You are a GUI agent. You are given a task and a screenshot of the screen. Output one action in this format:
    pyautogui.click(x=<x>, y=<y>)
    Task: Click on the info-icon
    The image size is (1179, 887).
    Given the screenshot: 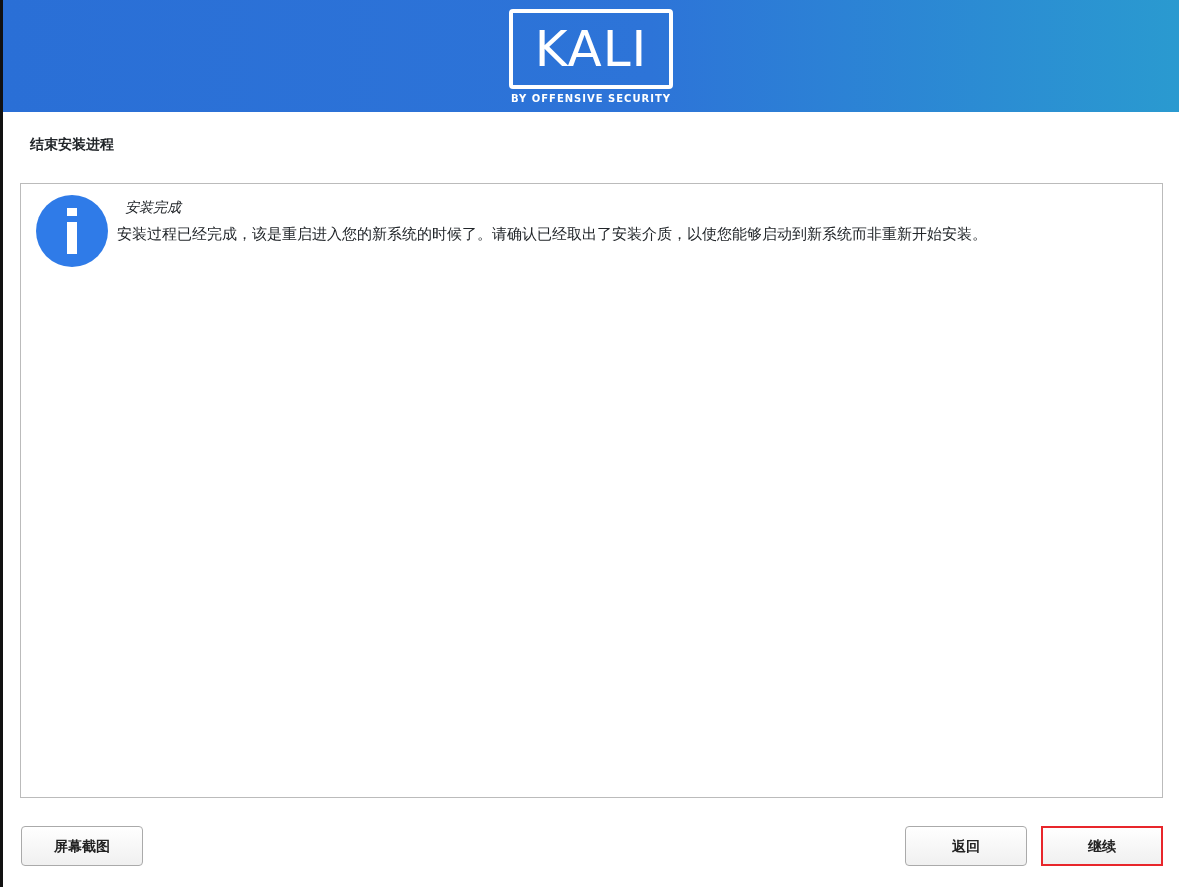 What is the action you would take?
    pyautogui.click(x=72, y=231)
    